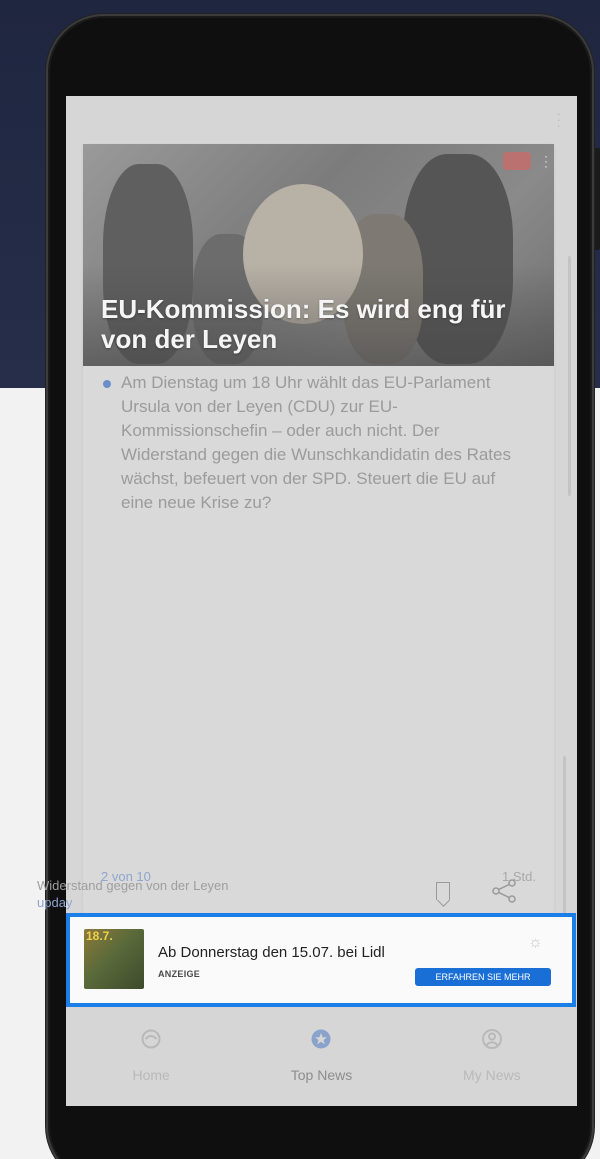  I want to click on source-row: Widerstand gegen von der Leyen upday, so click(247, 894).